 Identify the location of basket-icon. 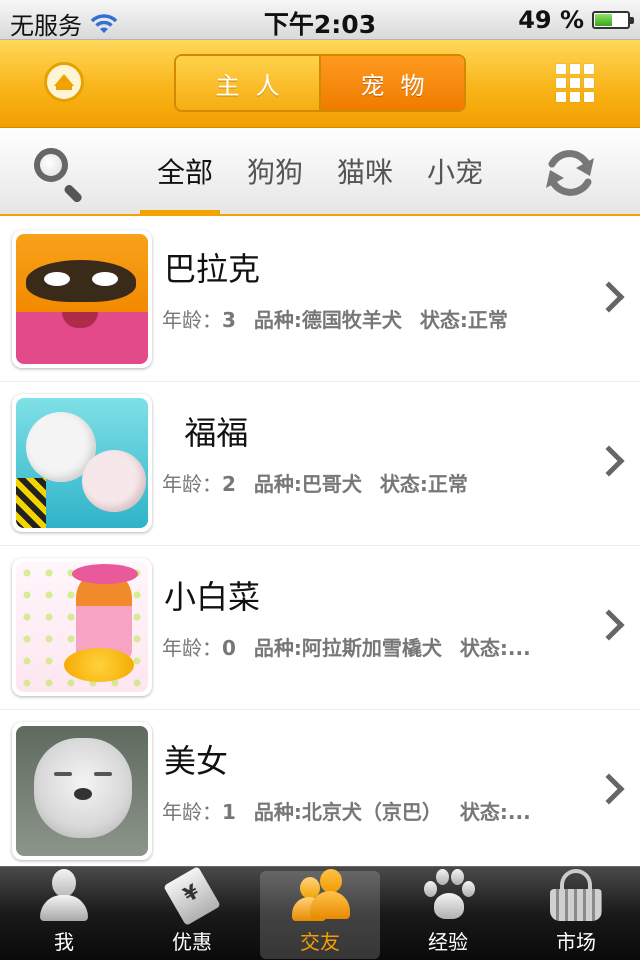
(576, 894).